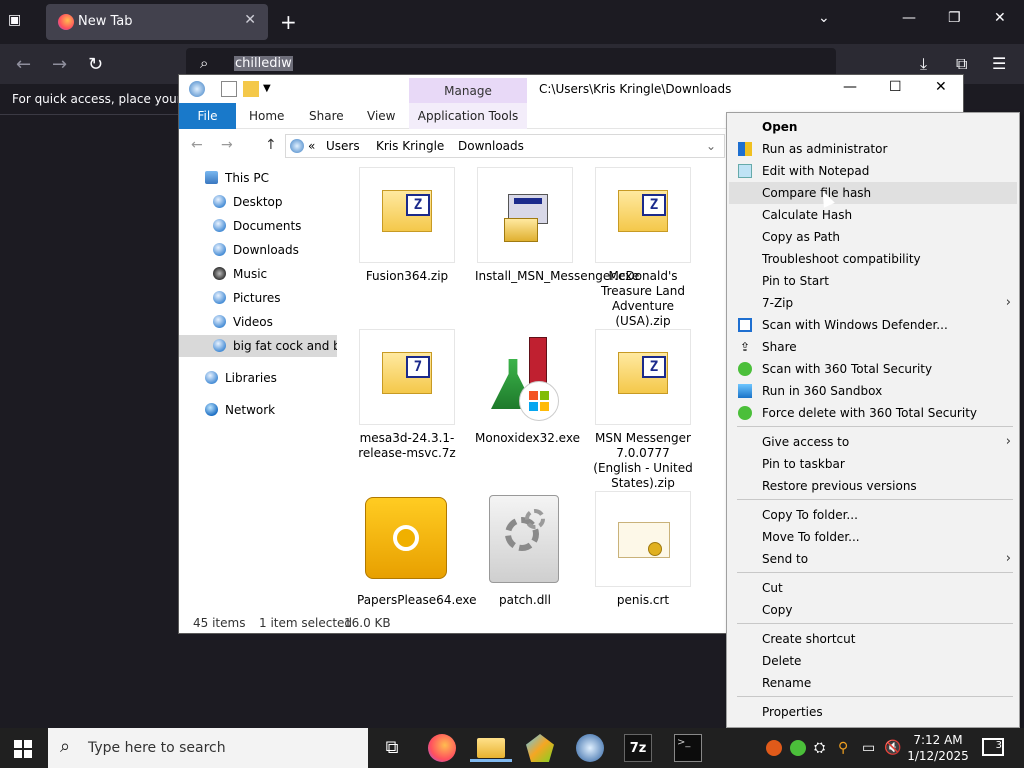 Image resolution: width=1024 pixels, height=768 pixels. I want to click on download-icon: ⤓, so click(923, 64).